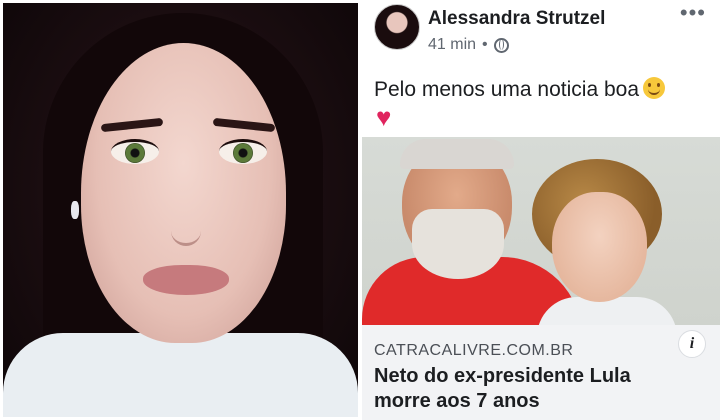  Describe the element at coordinates (186, 280) in the screenshot. I see `photo-lips` at that location.